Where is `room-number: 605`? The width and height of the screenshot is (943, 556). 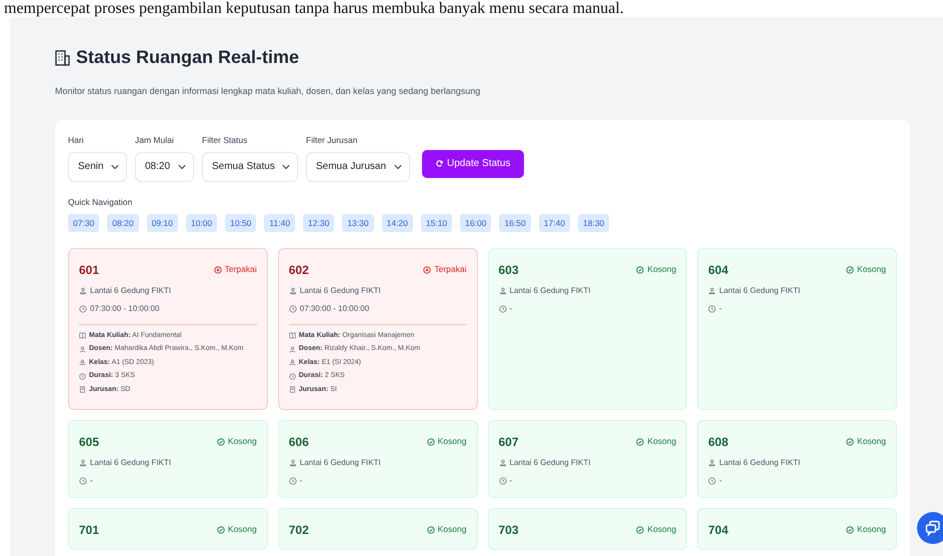
room-number: 605 is located at coordinates (89, 442).